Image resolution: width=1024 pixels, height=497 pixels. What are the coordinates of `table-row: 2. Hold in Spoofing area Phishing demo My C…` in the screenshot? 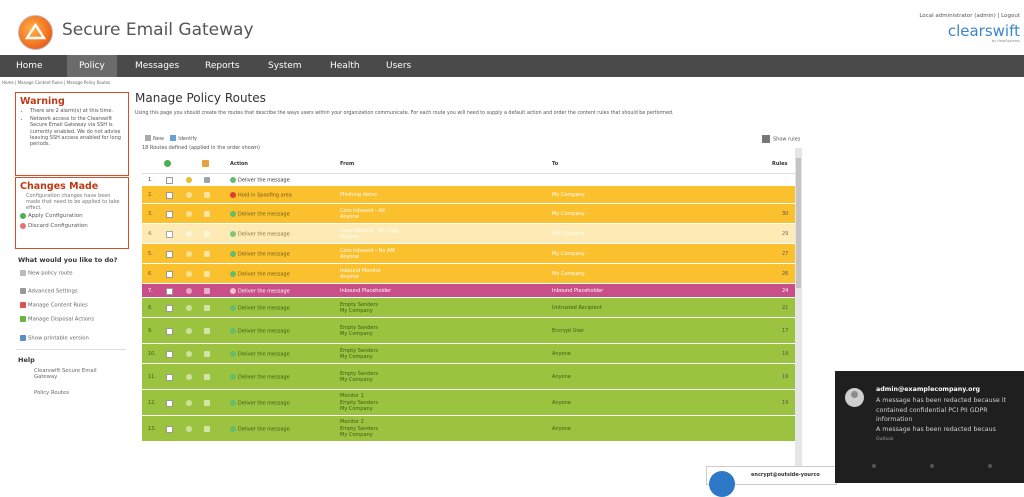 It's located at (468, 195).